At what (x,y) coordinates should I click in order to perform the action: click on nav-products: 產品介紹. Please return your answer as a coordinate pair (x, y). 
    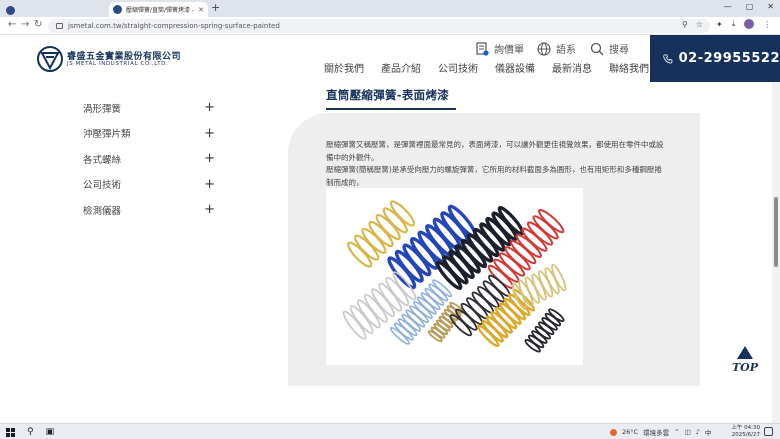
    Looking at the image, I should click on (401, 67).